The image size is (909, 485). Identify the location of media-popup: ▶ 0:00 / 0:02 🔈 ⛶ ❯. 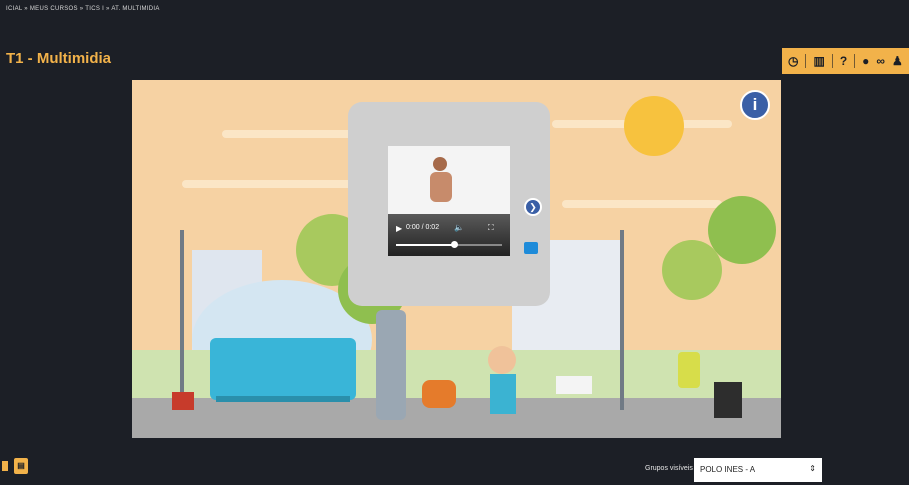
(449, 204).